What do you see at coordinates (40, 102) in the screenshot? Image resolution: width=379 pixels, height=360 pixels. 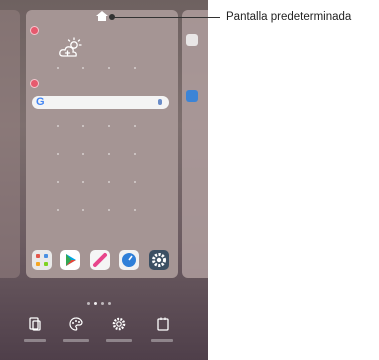 I see `google-logo: G` at bounding box center [40, 102].